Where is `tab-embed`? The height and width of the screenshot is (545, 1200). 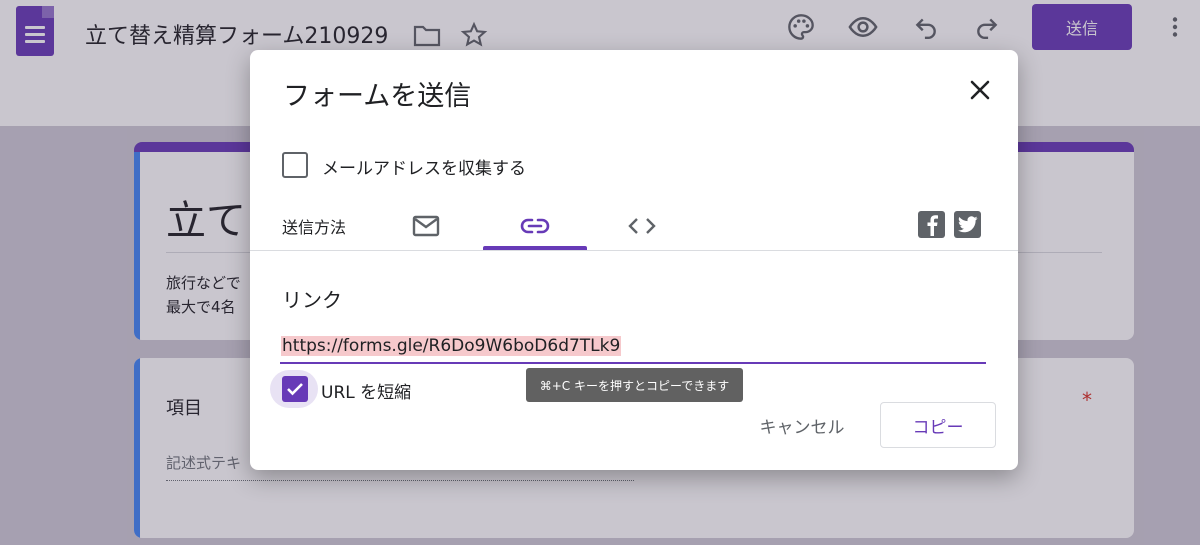 tab-embed is located at coordinates (642, 226).